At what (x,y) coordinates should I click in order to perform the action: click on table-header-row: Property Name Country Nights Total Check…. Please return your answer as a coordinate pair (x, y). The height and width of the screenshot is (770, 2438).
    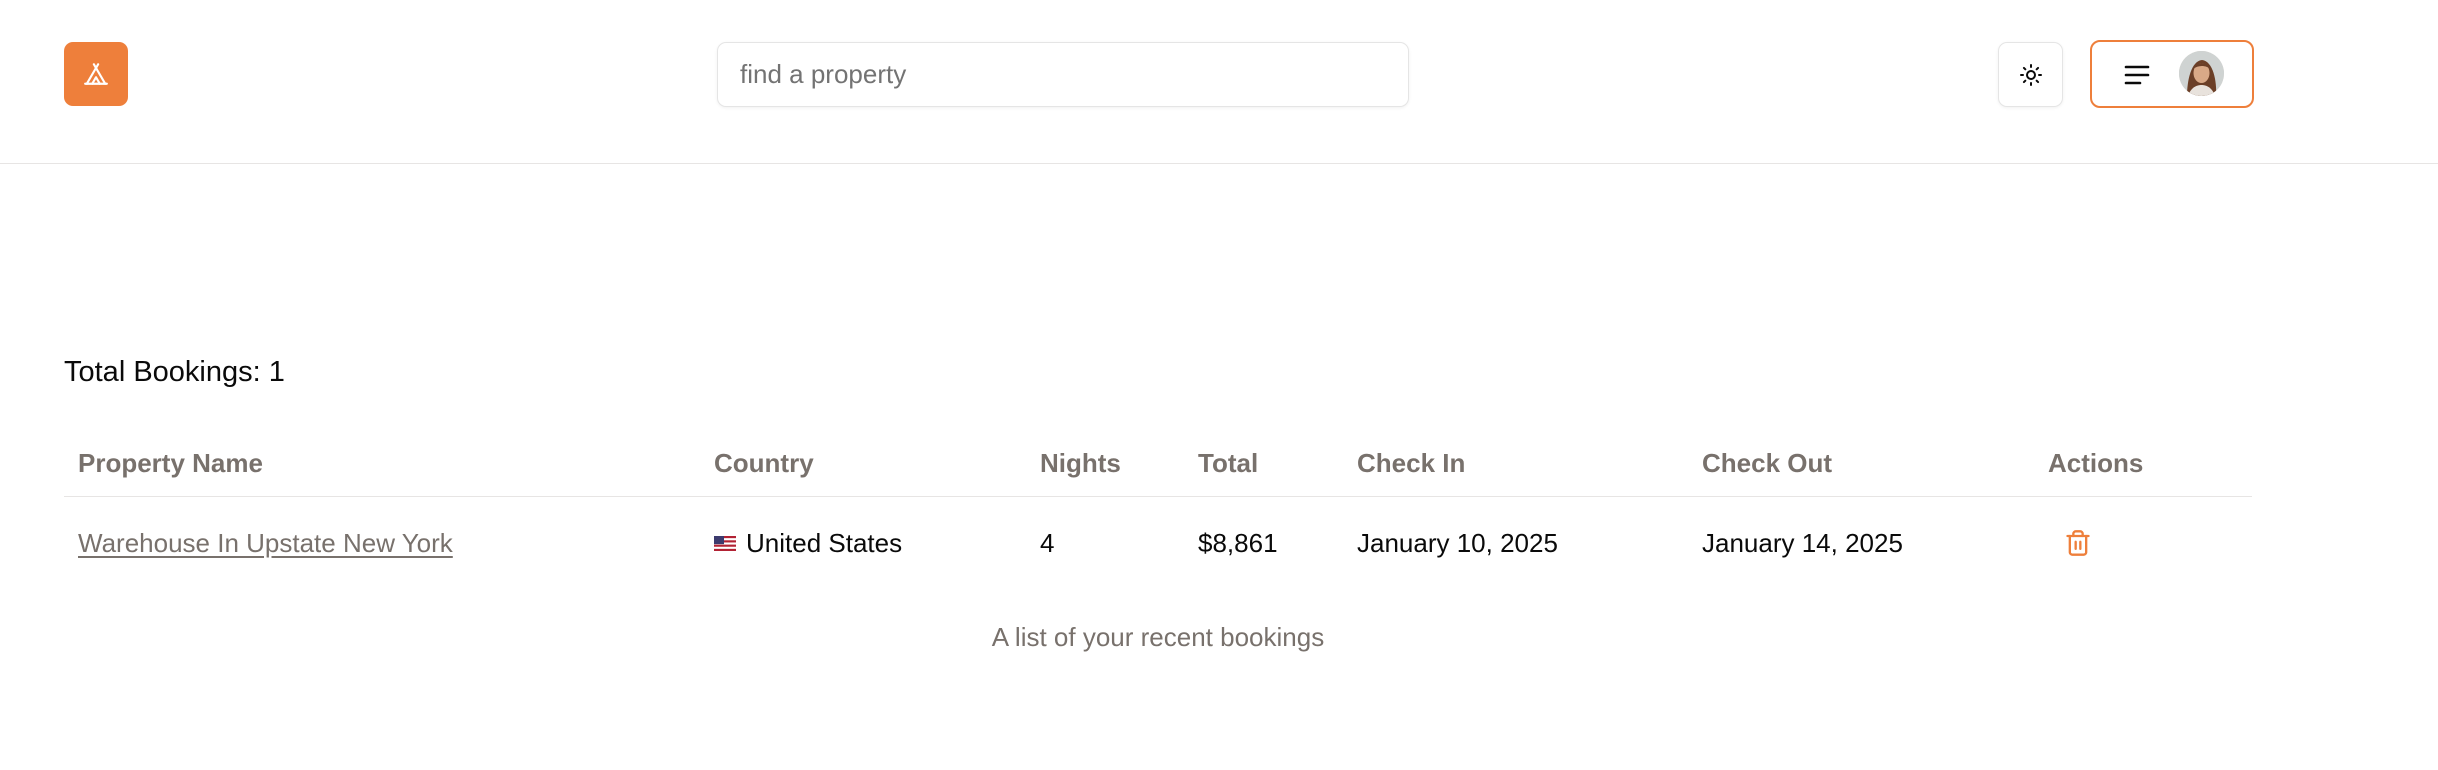
    Looking at the image, I should click on (1158, 463).